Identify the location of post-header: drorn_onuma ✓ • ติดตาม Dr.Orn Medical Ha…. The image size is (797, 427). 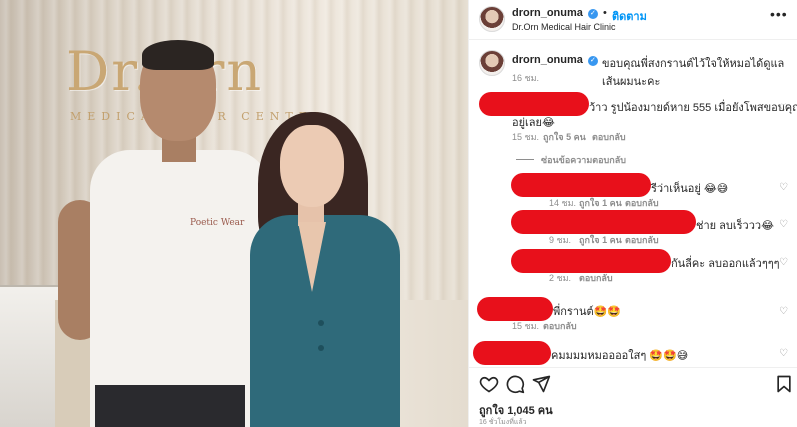
(633, 20).